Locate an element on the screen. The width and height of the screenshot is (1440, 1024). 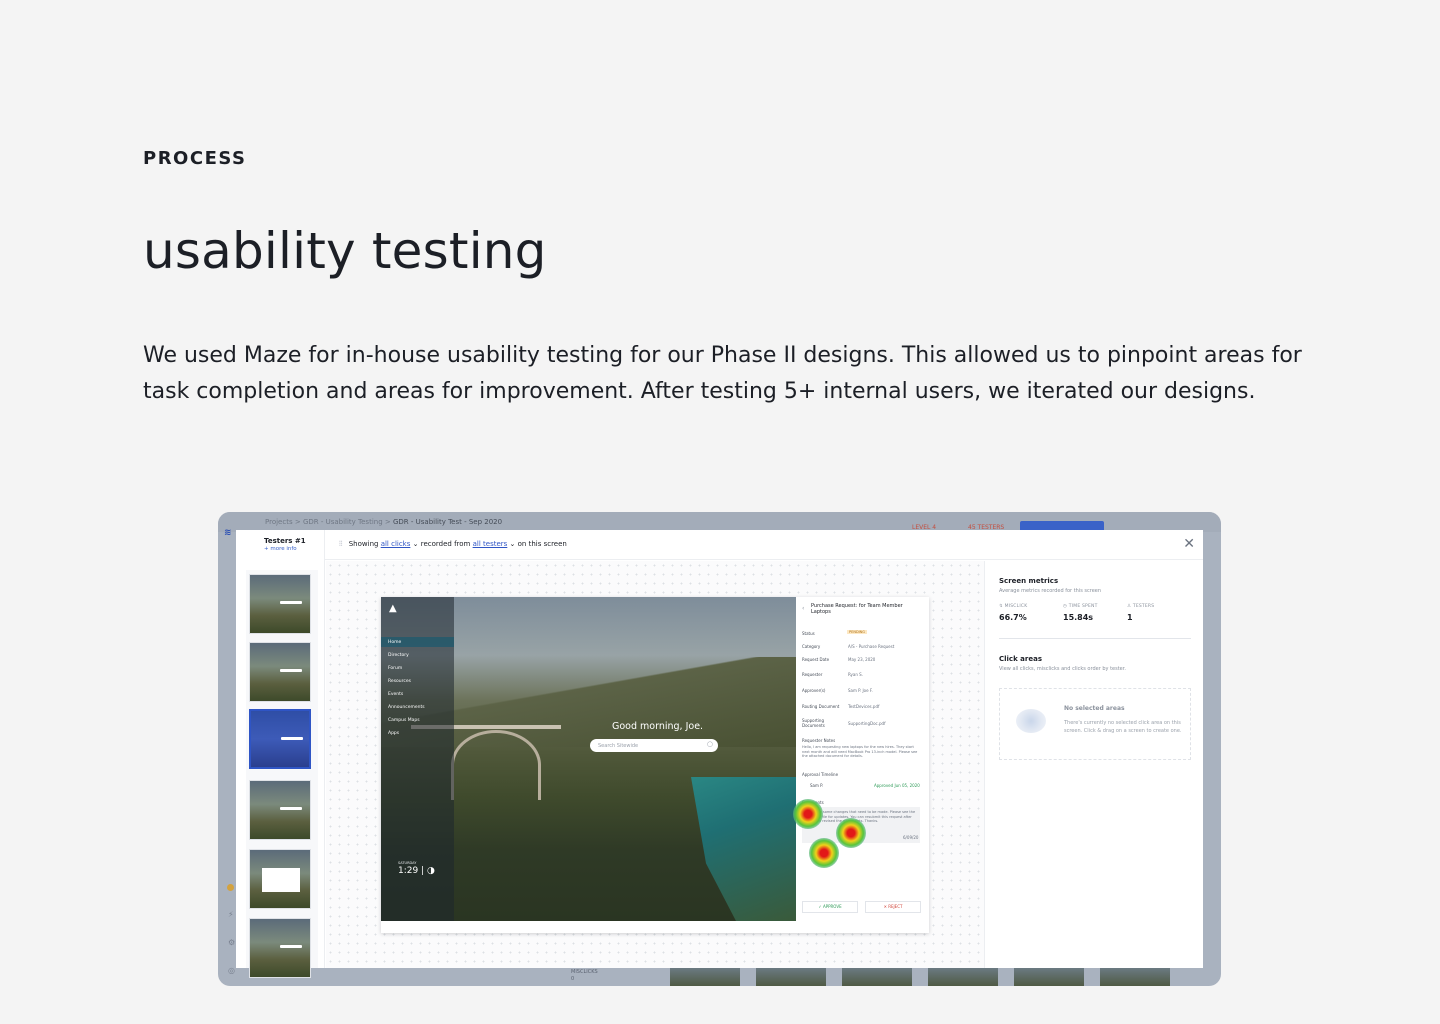
search-icon: ○ is located at coordinates (709, 744).